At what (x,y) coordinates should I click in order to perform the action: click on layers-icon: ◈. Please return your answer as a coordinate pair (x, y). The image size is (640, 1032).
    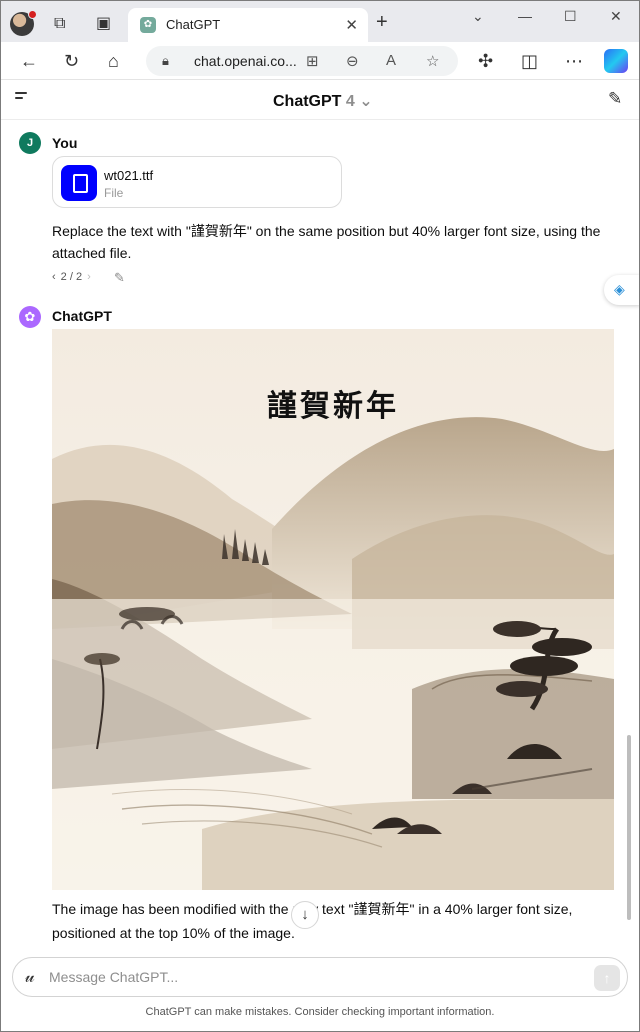
    Looking at the image, I should click on (619, 289).